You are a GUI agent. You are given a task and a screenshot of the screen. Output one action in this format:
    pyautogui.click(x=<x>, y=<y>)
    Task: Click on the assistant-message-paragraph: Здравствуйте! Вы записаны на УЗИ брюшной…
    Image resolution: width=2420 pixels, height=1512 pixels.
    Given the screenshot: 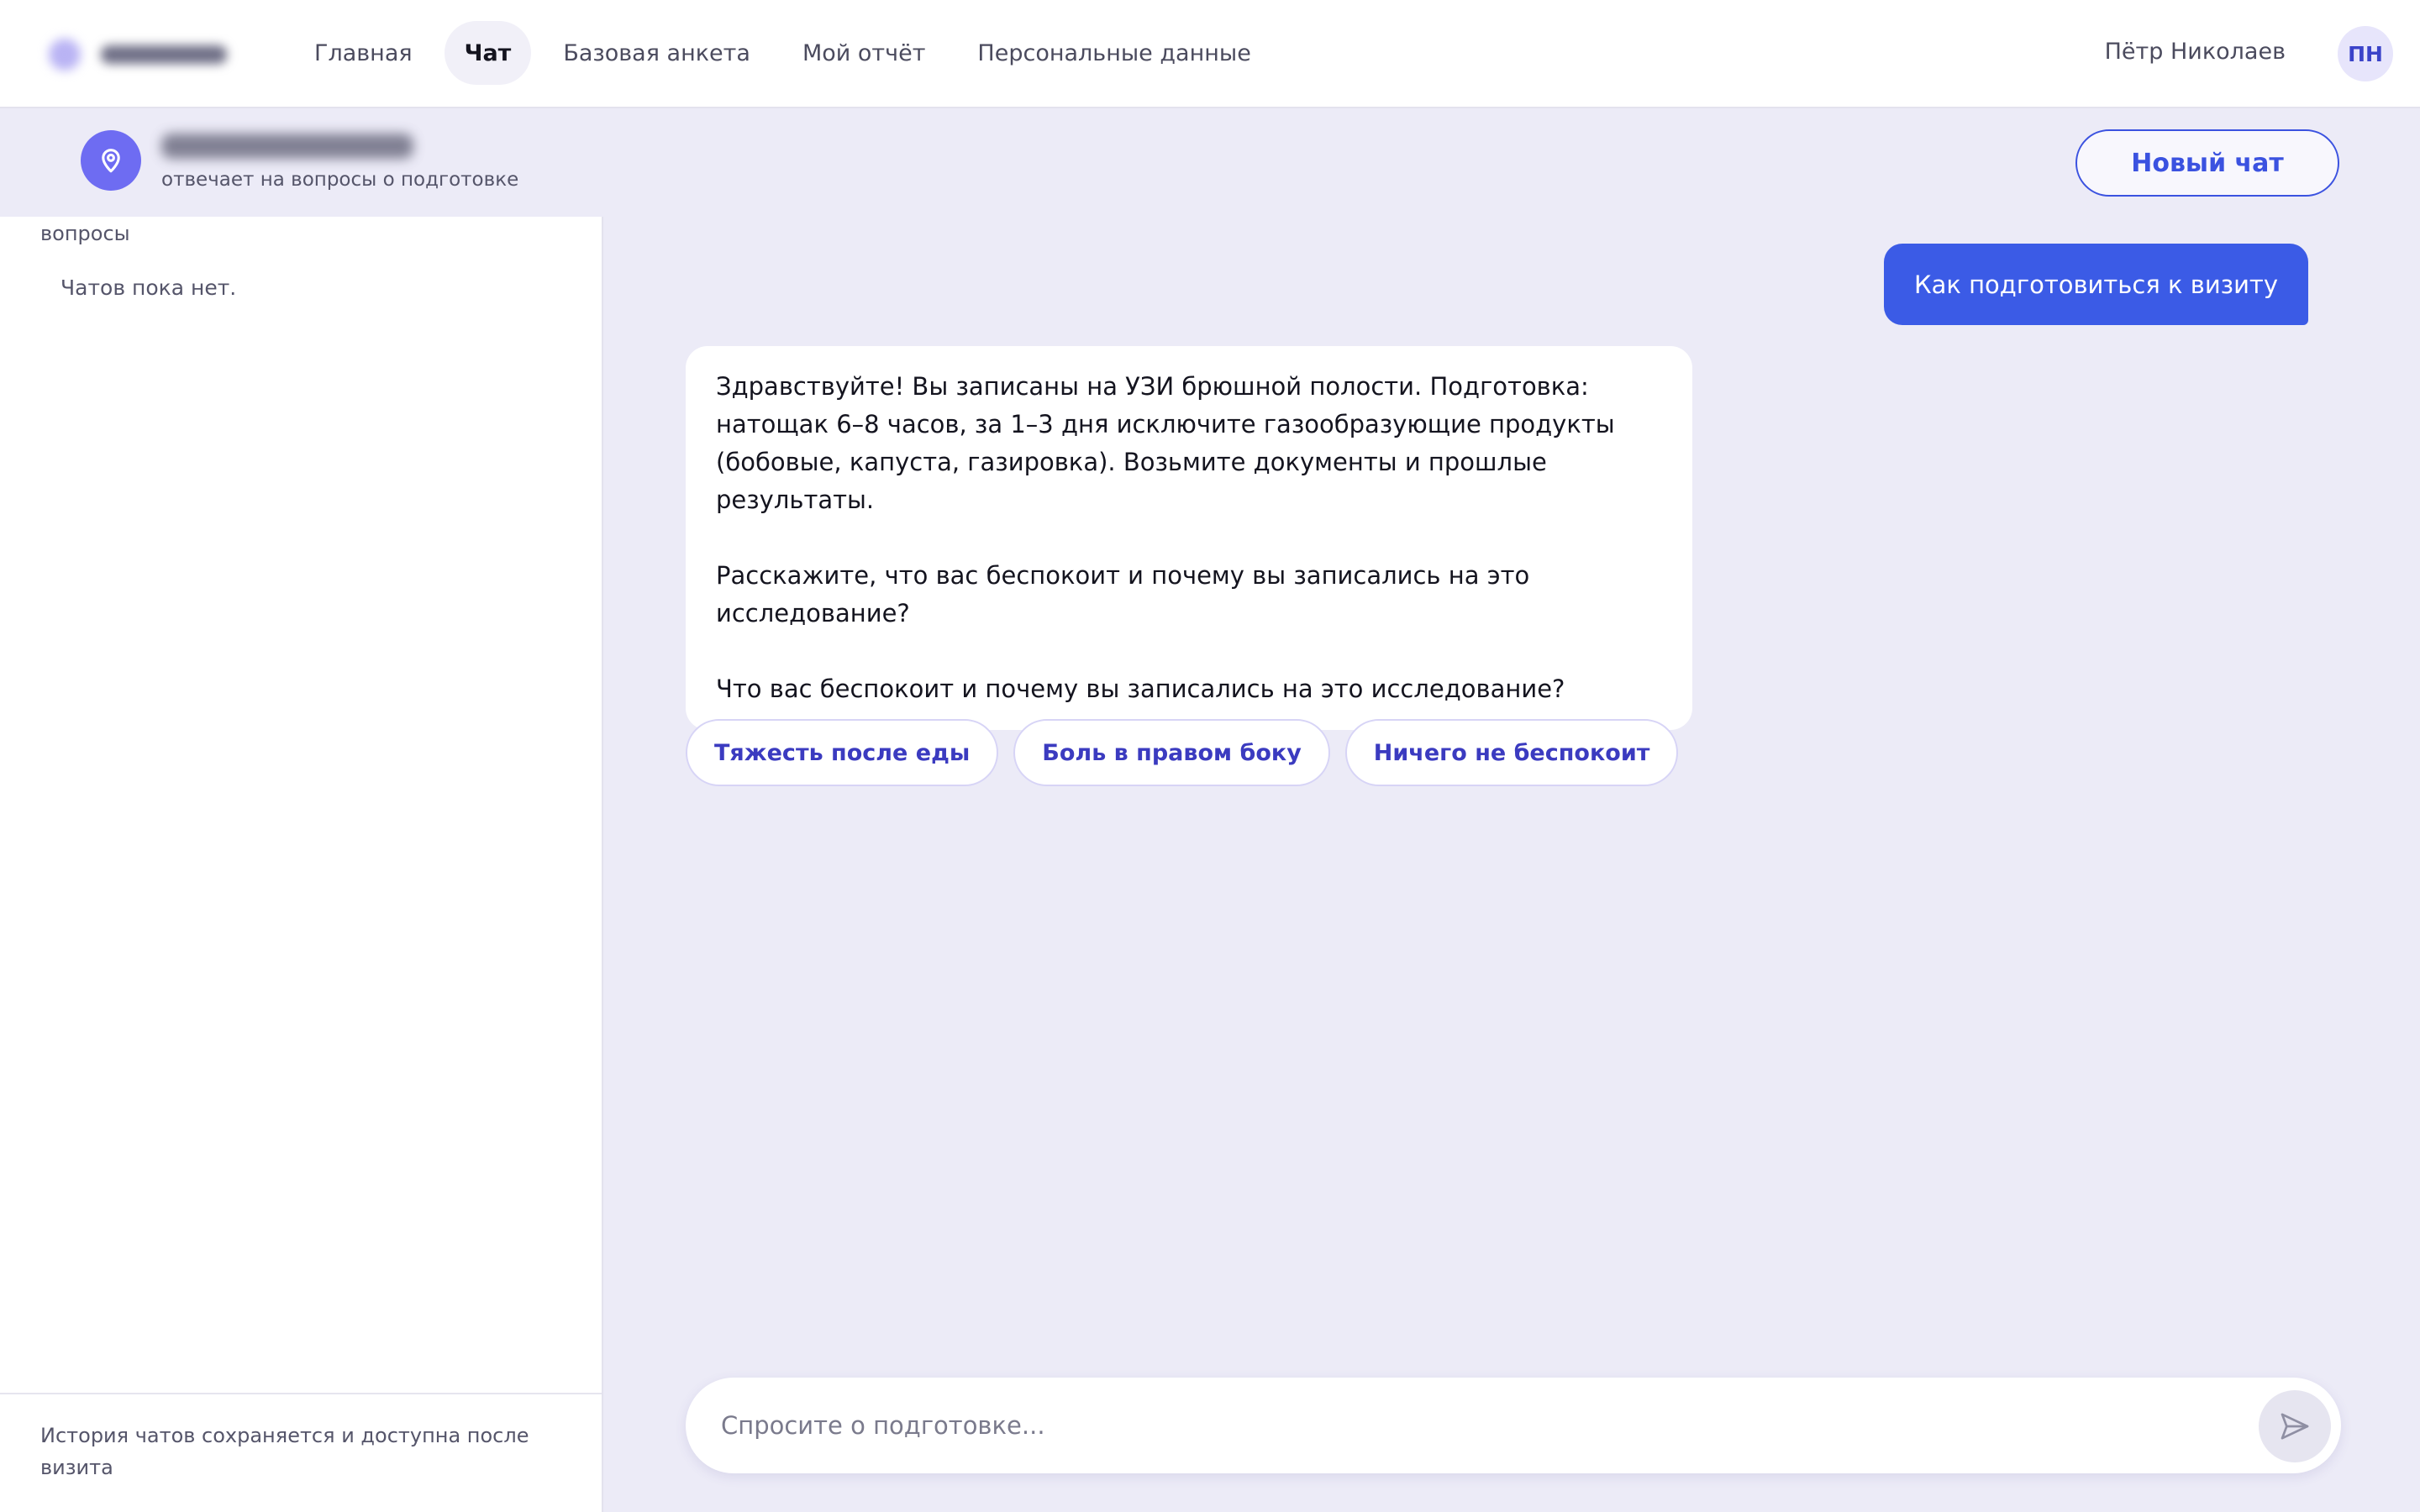 What is the action you would take?
    pyautogui.click(x=1165, y=443)
    